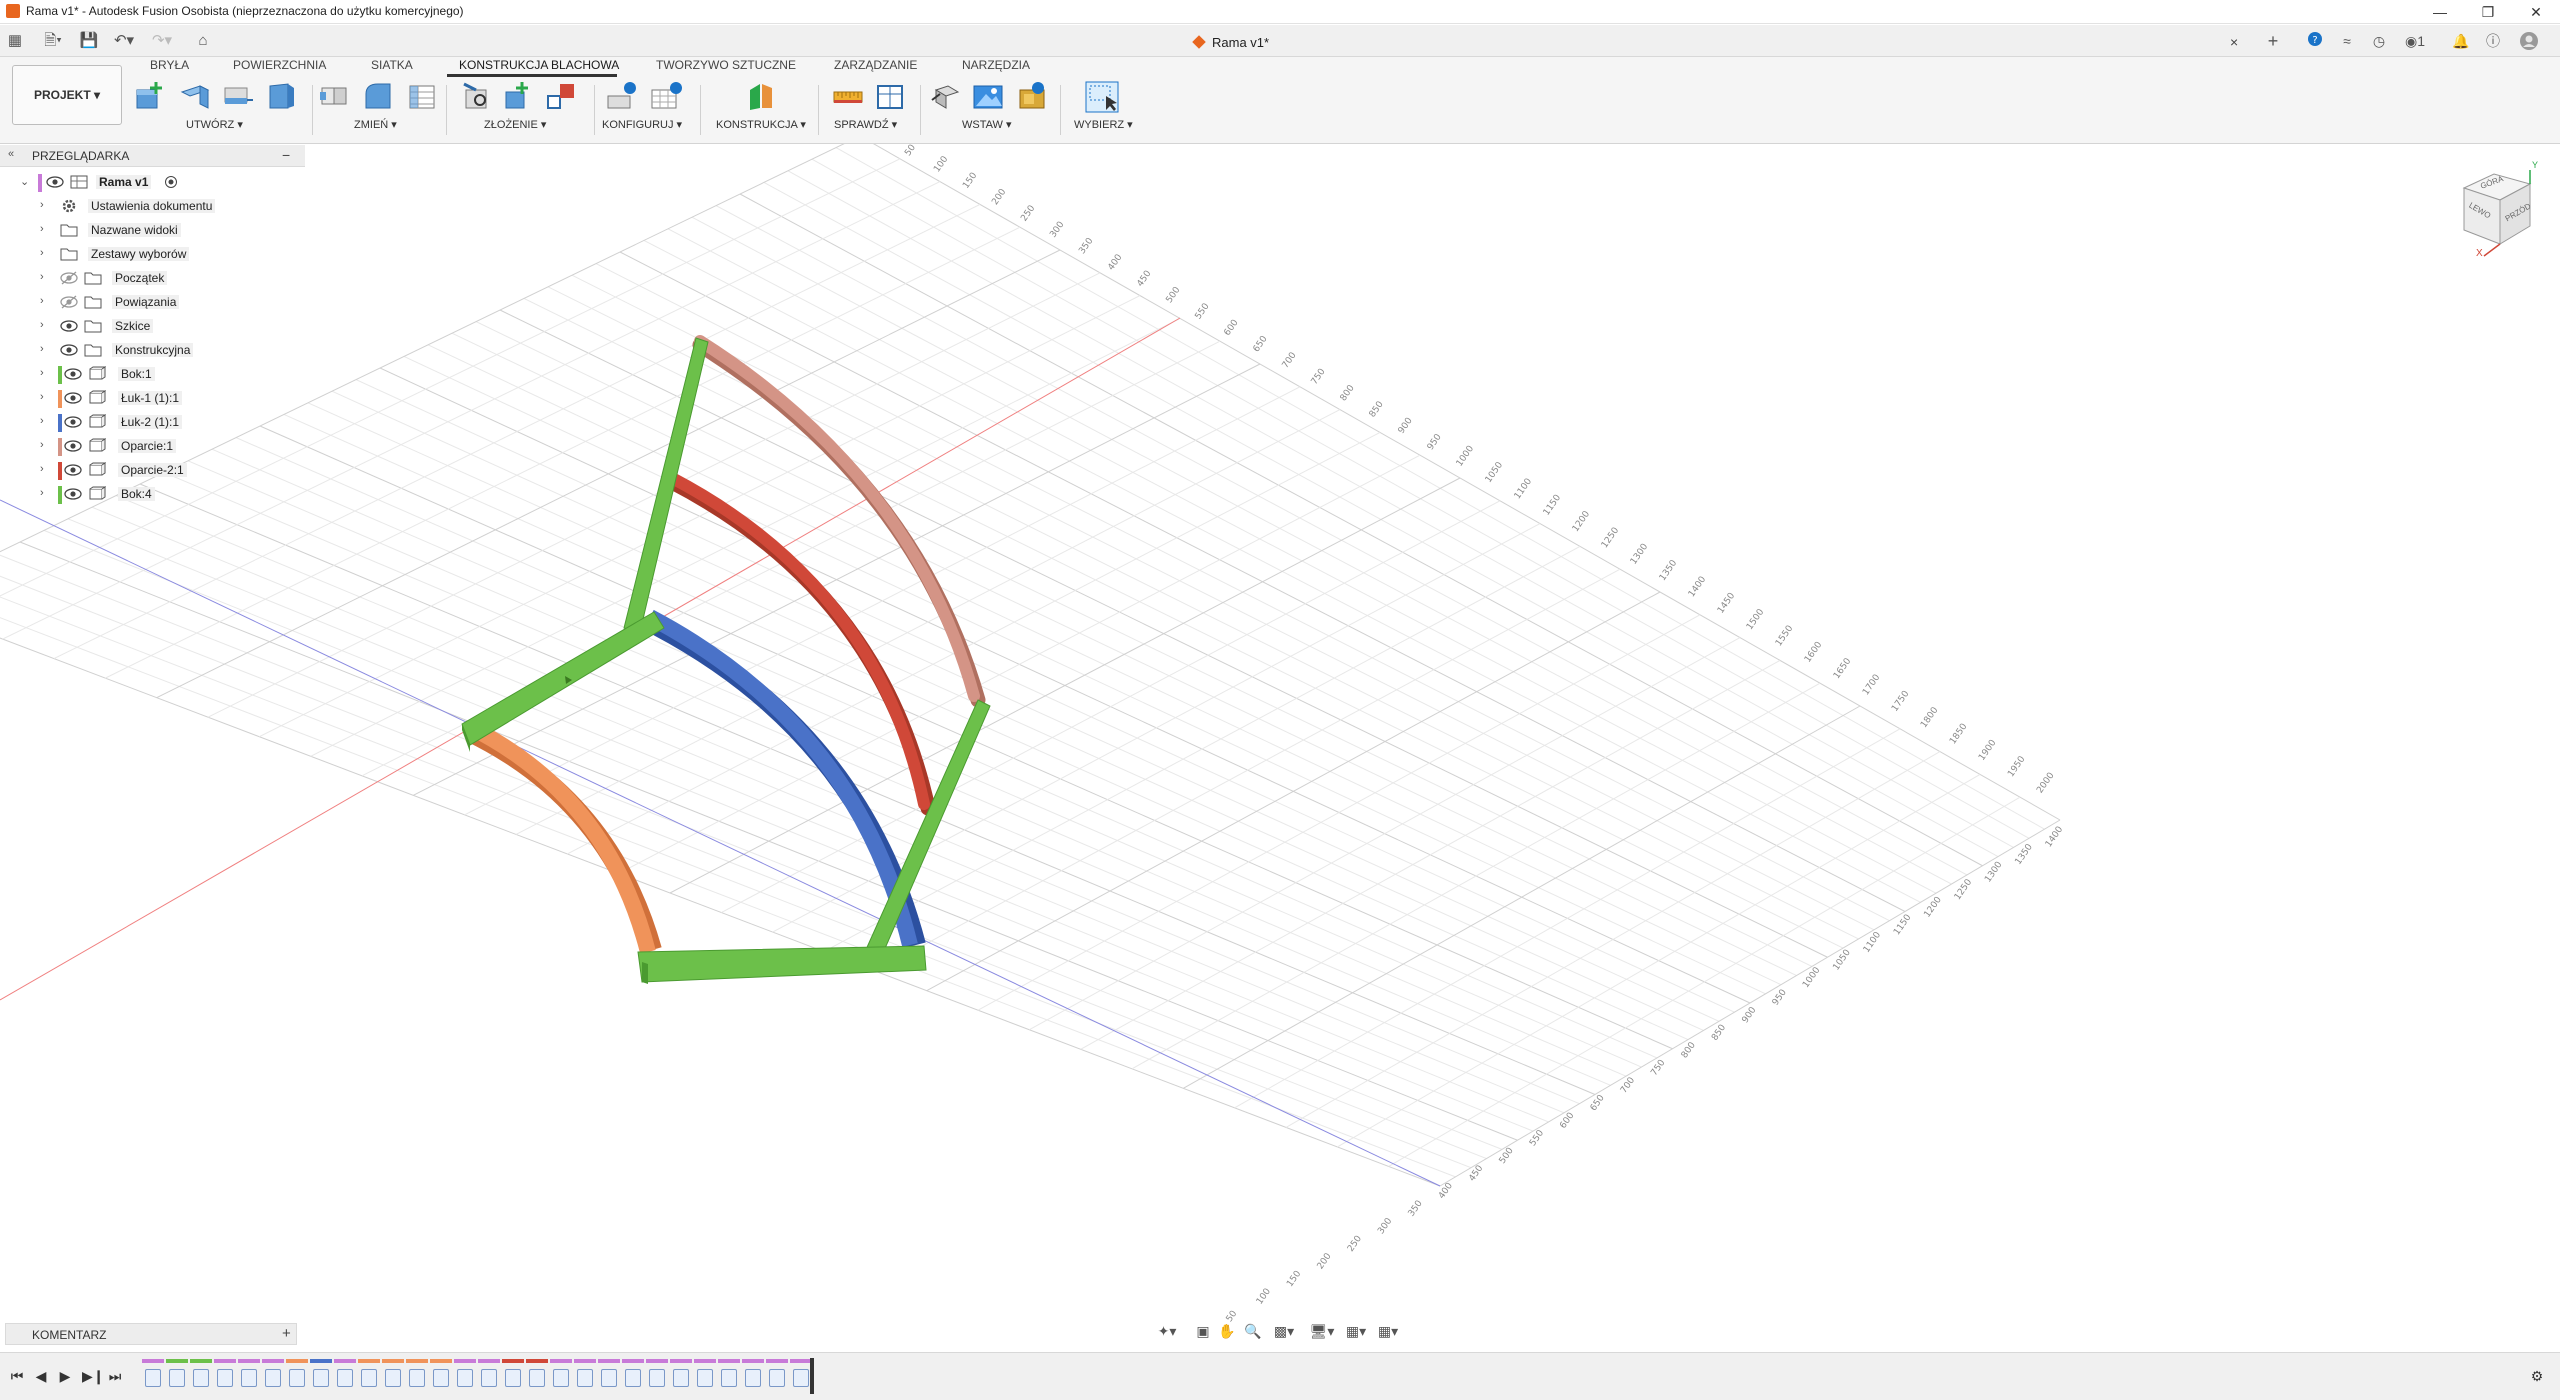  Describe the element at coordinates (1356, 1331) in the screenshot. I see `grid-settings-icon: ▦▾` at that location.